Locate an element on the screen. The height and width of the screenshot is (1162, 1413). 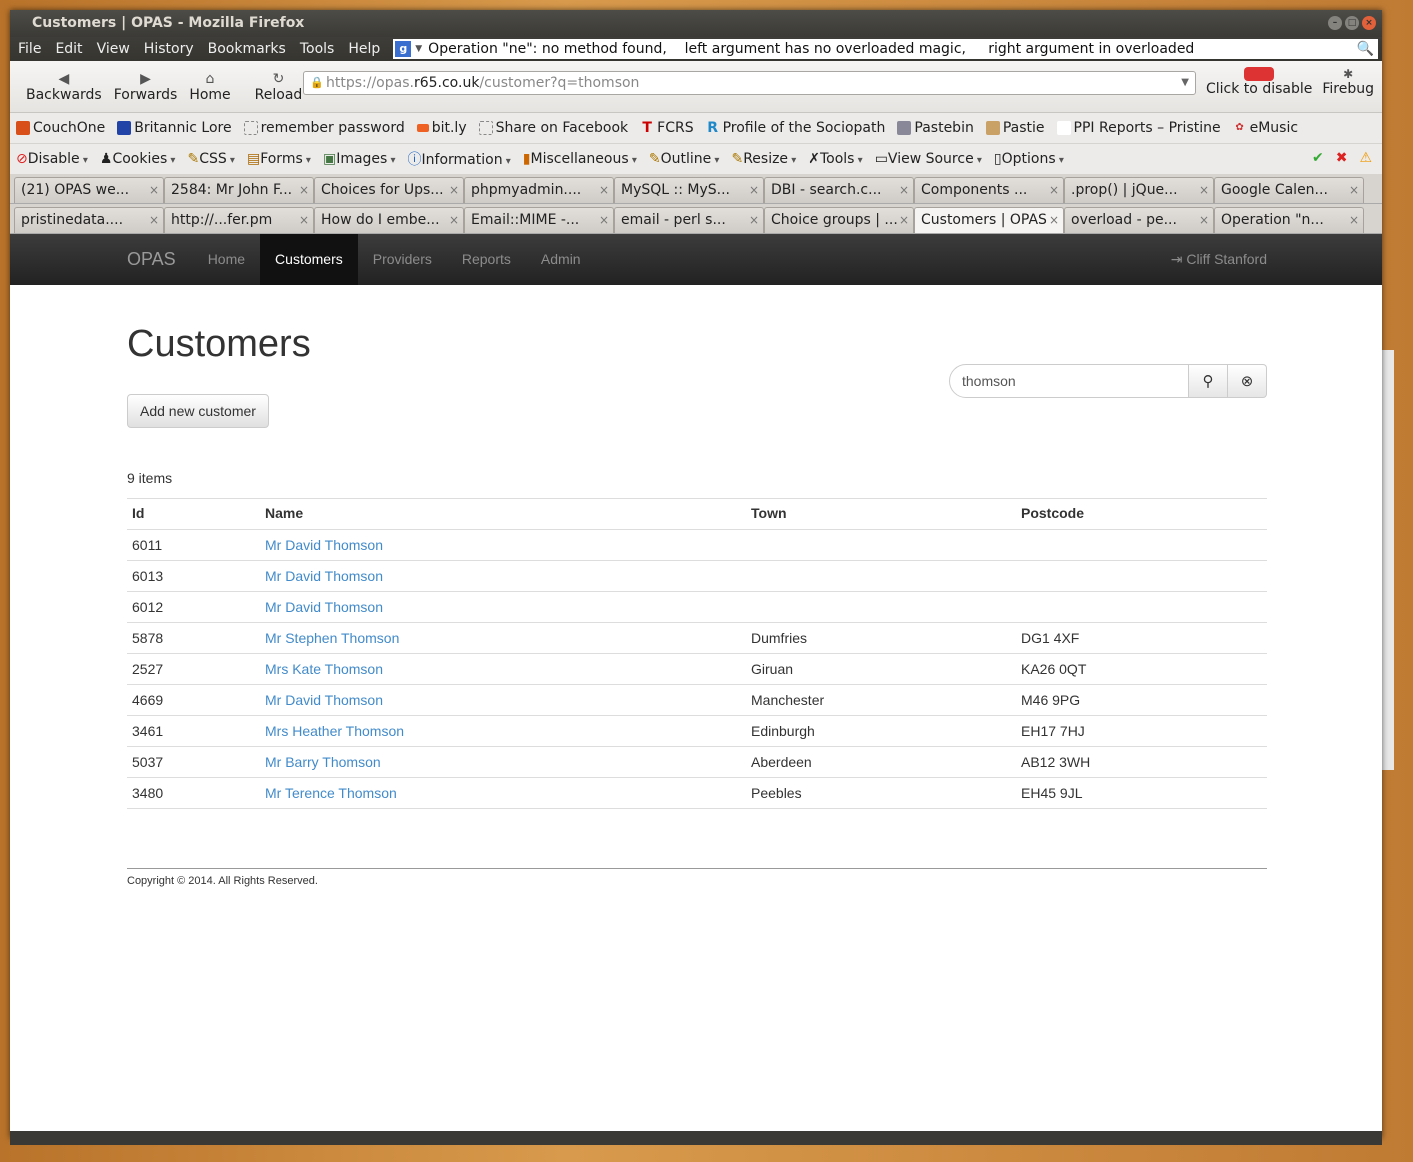
check-icon: ✔ is located at coordinates (1318, 158).